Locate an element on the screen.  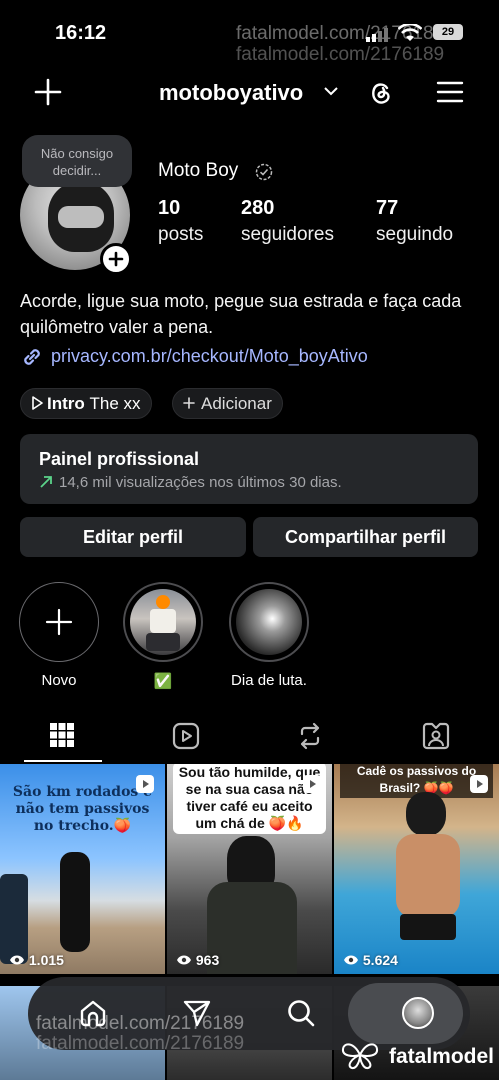
add-chip: Adicionar is located at coordinates (227, 403).